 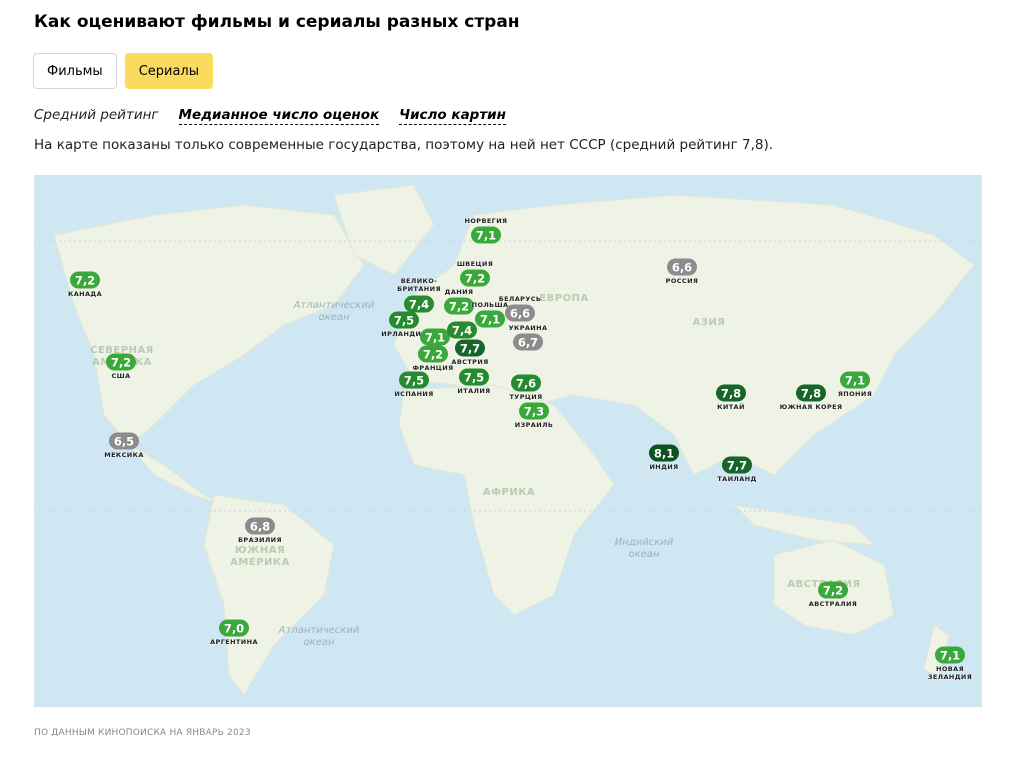 What do you see at coordinates (950, 673) in the screenshot?
I see `country-name-nz: НОВАЯ ЗЕЛАНДИЯ` at bounding box center [950, 673].